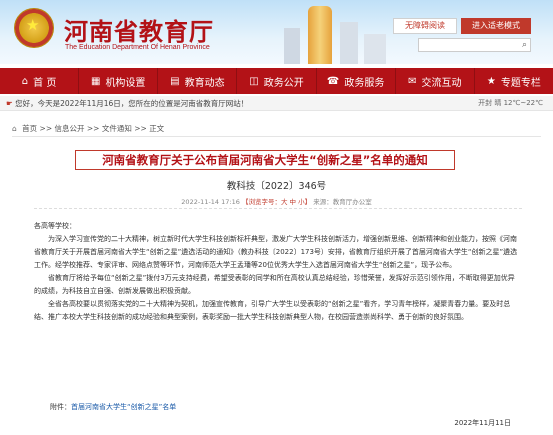  I want to click on nav-item-service: ☎ 政务服务, so click(356, 81).